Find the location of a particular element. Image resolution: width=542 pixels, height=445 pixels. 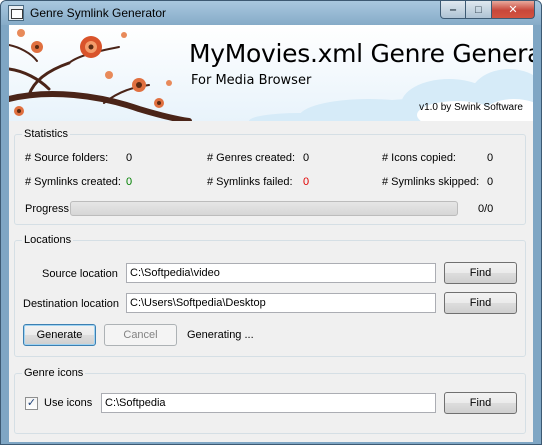

destination-find-button: Find is located at coordinates (480, 303).